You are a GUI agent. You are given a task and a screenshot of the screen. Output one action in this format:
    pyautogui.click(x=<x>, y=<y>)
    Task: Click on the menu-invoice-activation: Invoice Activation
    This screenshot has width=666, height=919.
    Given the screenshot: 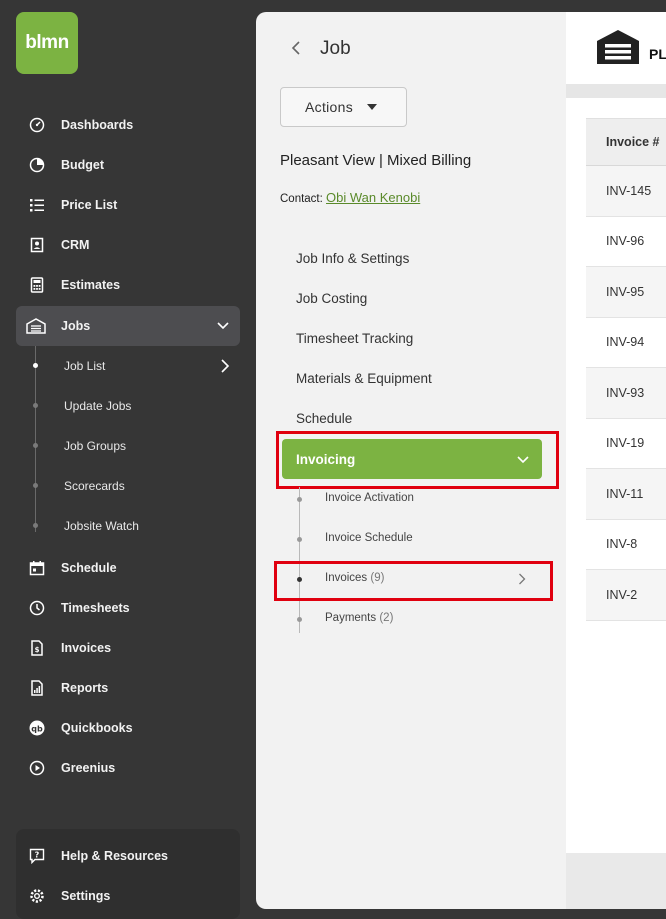 What is the action you would take?
    pyautogui.click(x=369, y=498)
    